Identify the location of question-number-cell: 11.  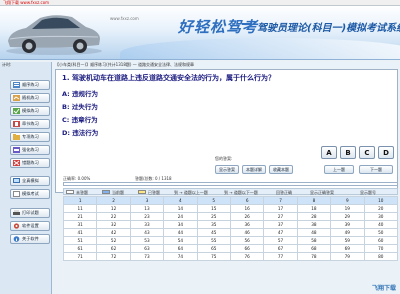
(80, 208).